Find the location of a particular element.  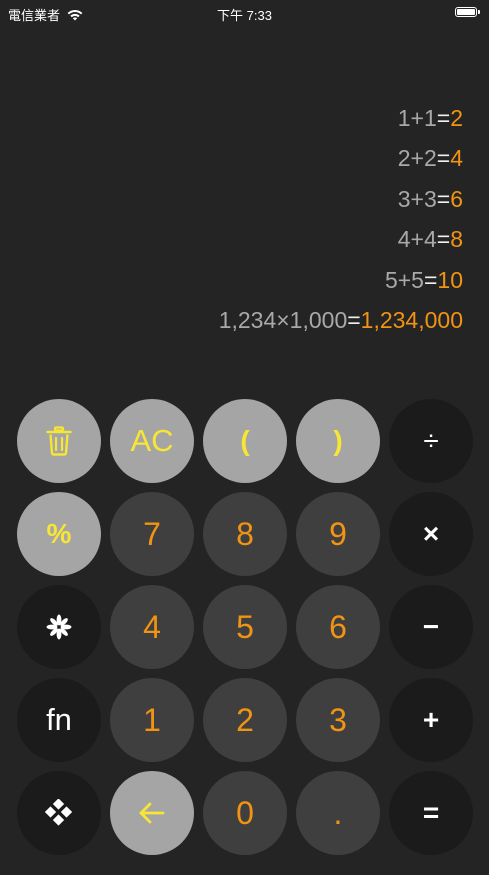

digit-6-label: 6 is located at coordinates (338, 626).